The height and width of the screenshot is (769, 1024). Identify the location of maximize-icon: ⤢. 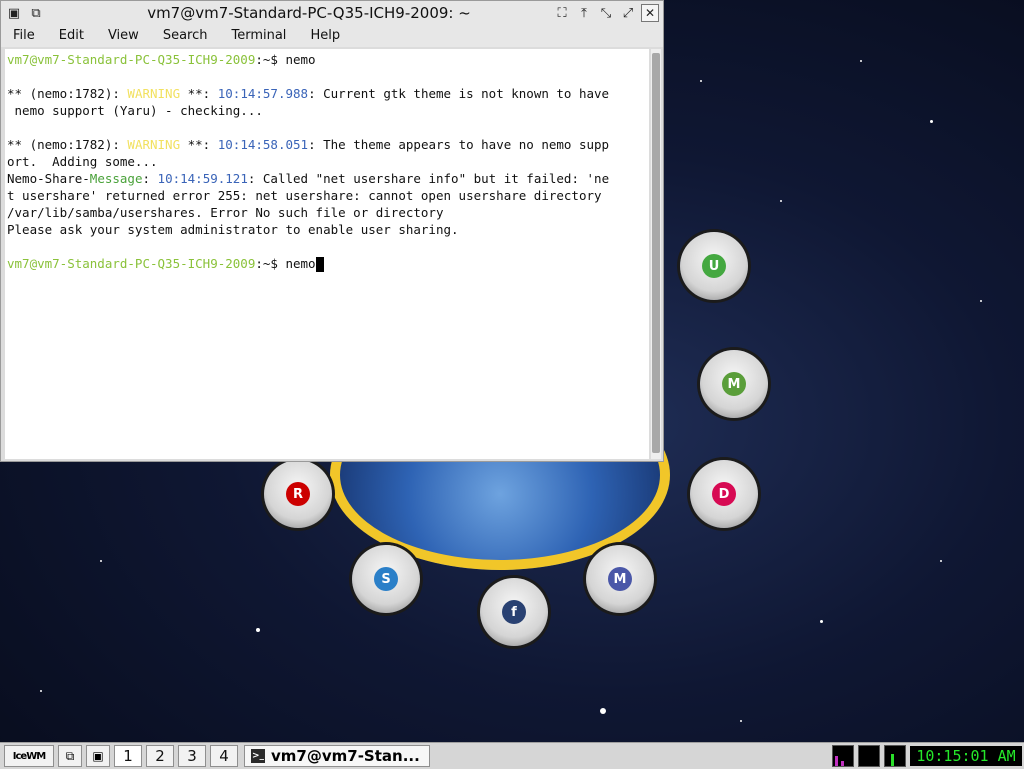
(628, 13).